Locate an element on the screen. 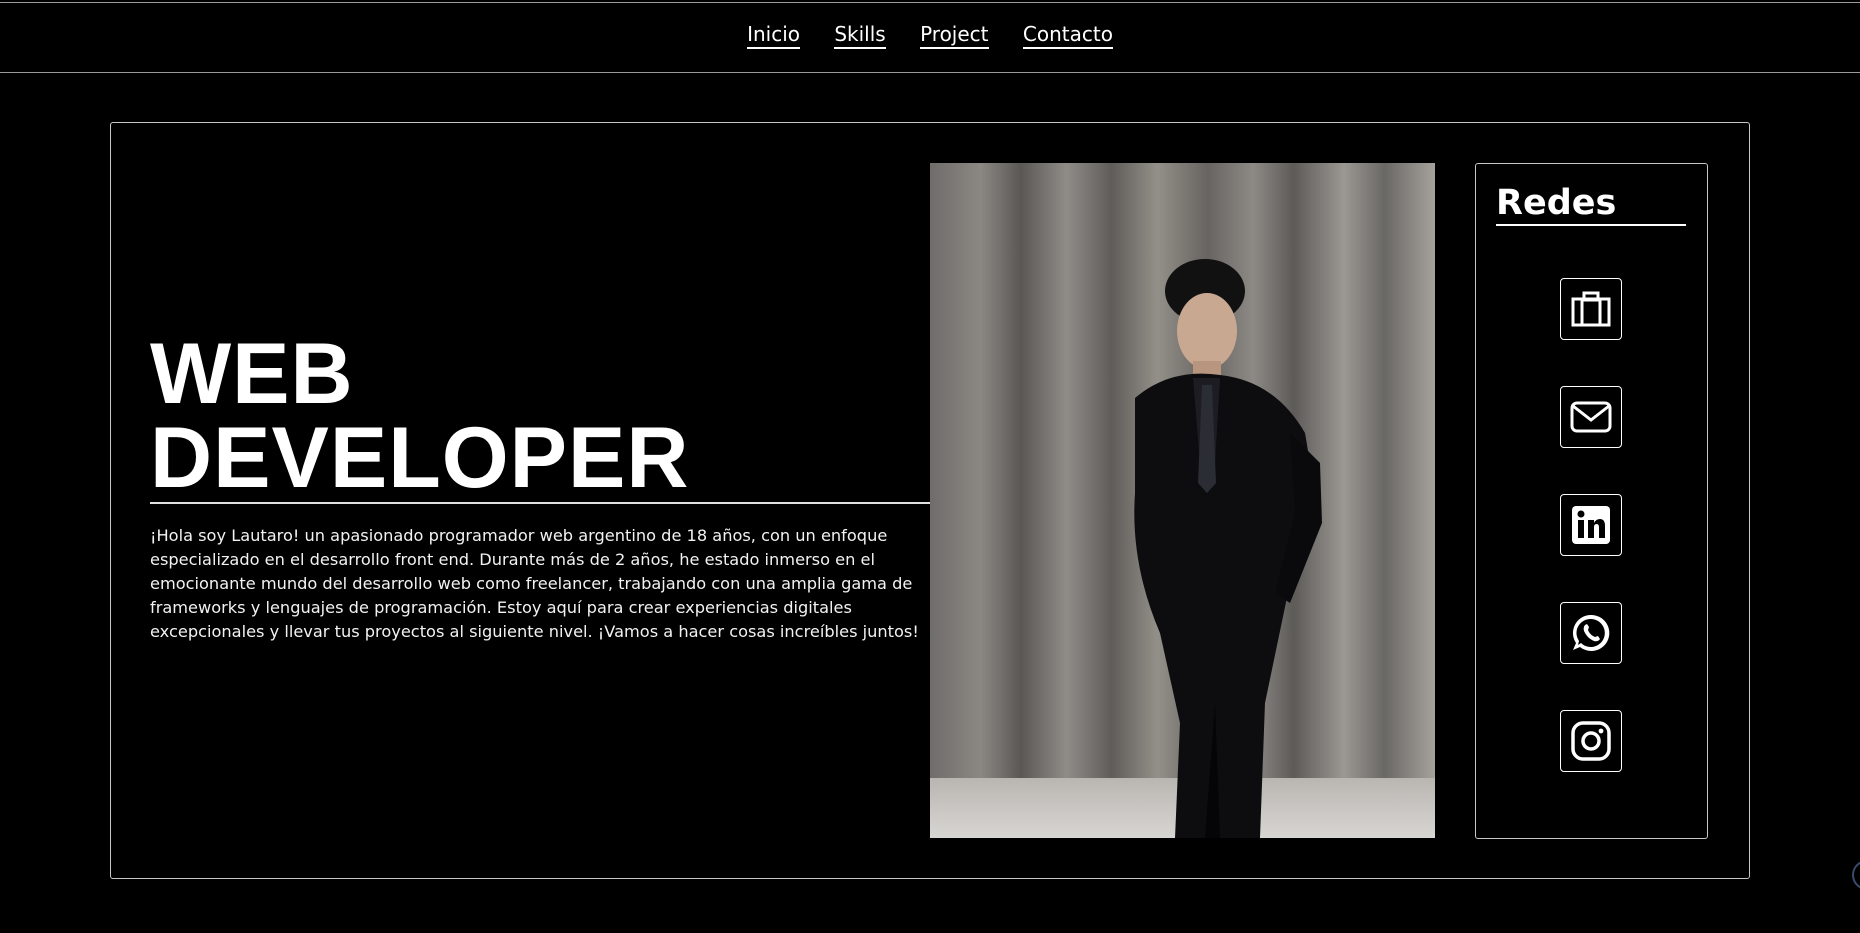 The height and width of the screenshot is (933, 1860). briefcase-icon is located at coordinates (1591, 309).